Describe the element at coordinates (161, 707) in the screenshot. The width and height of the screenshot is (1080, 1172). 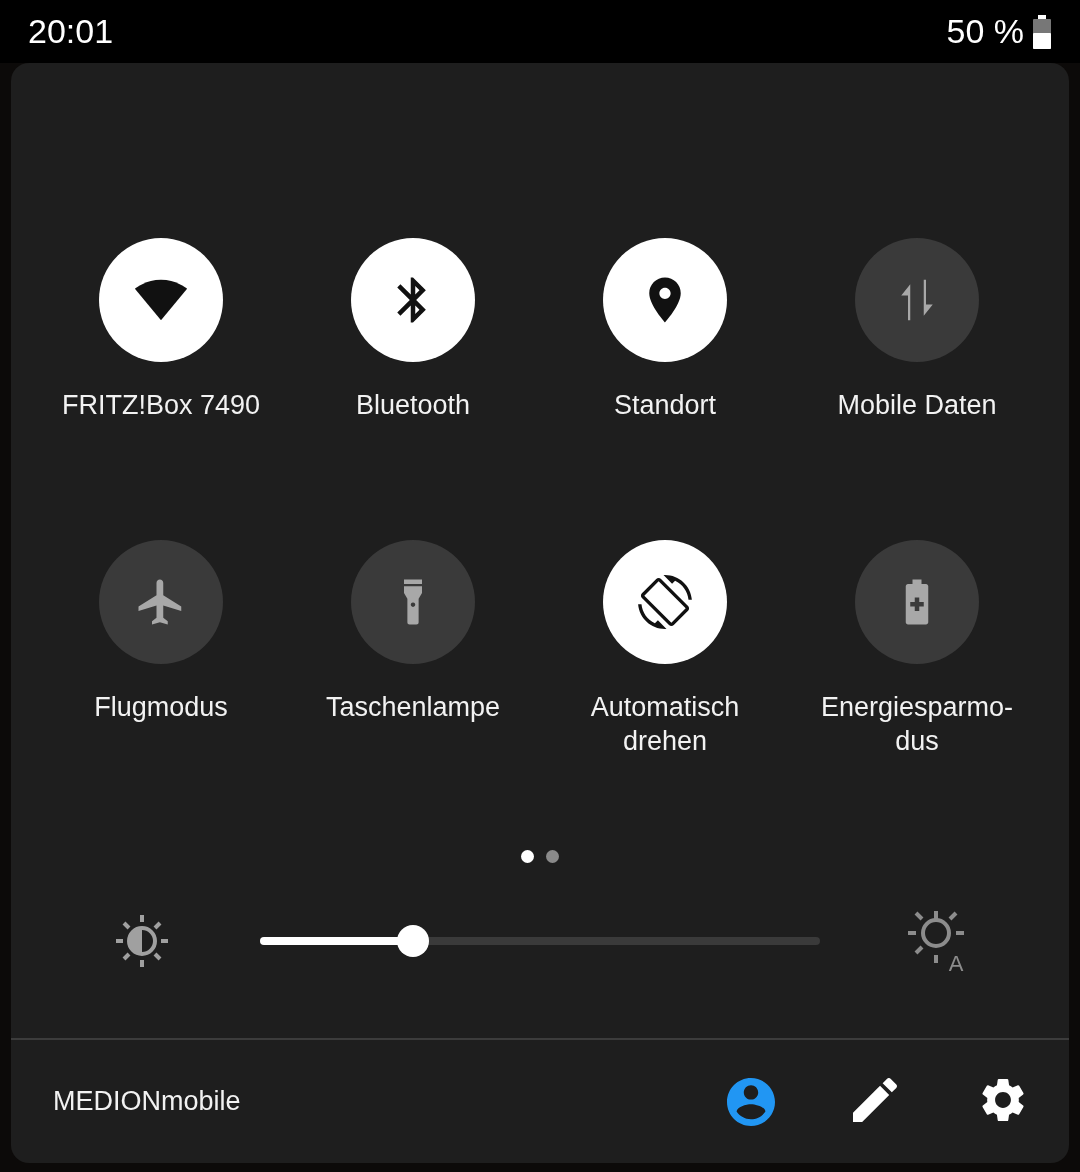
I see `tile-label: Flugmodus` at that location.